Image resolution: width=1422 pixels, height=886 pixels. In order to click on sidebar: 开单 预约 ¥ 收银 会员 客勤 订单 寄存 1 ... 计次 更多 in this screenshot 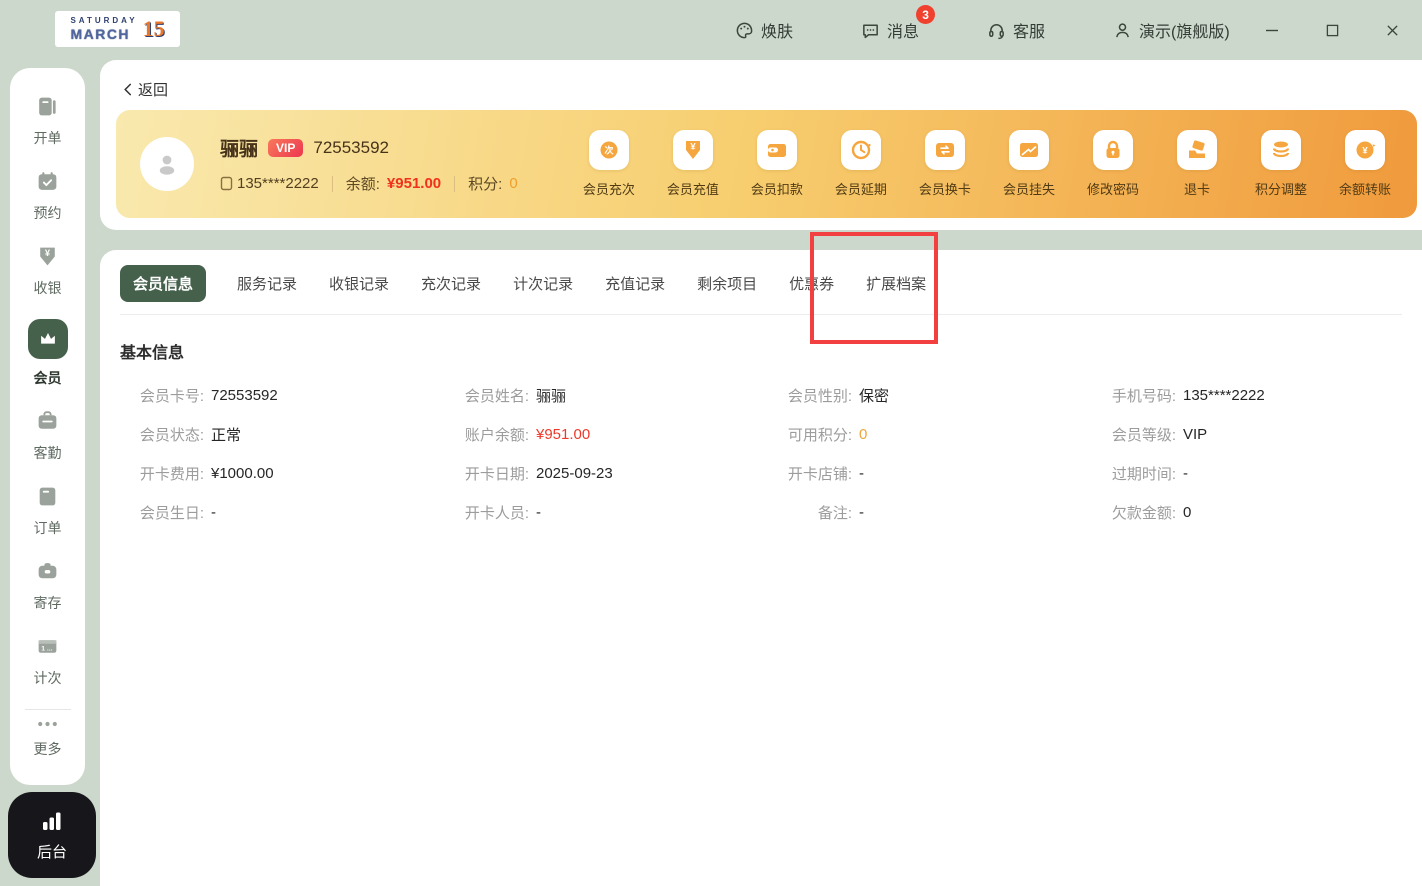, I will do `click(47, 426)`.